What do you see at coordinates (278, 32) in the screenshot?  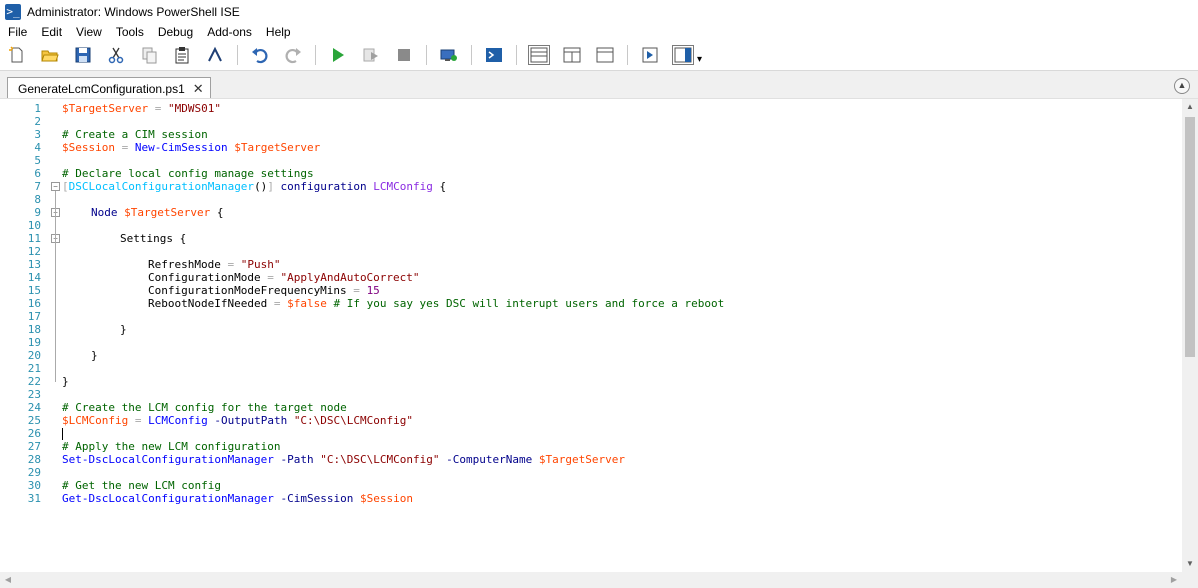 I see `menu-help: Help` at bounding box center [278, 32].